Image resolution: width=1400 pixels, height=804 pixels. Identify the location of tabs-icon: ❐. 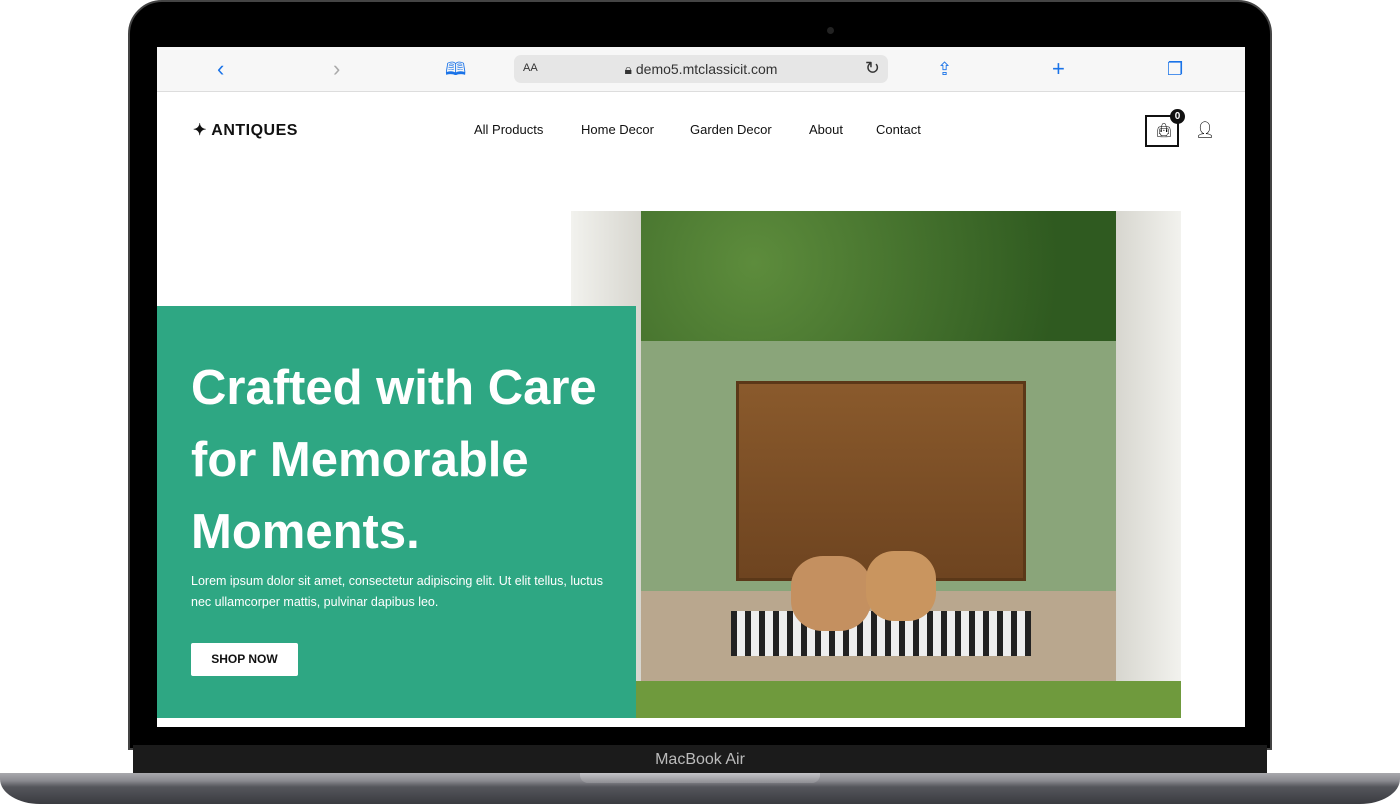
(1175, 69).